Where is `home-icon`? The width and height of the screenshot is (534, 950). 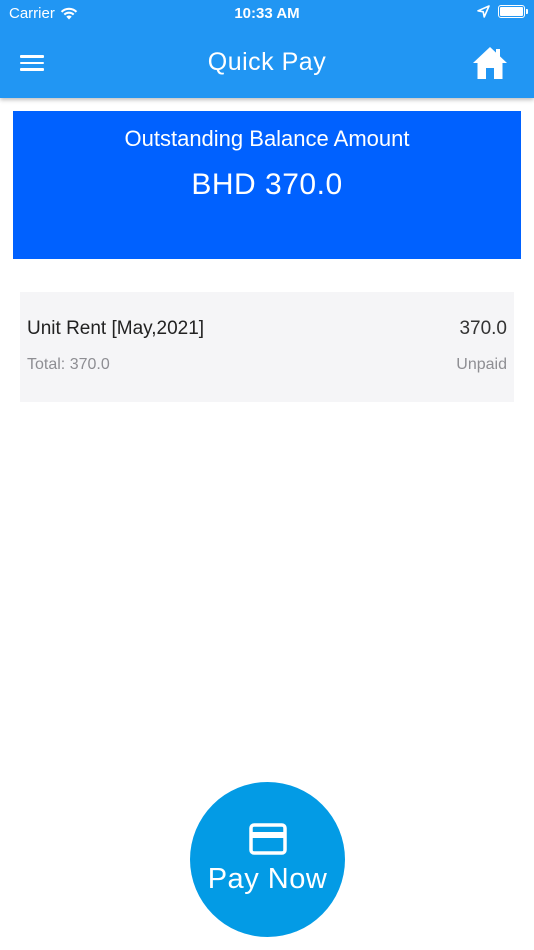
home-icon is located at coordinates (490, 63).